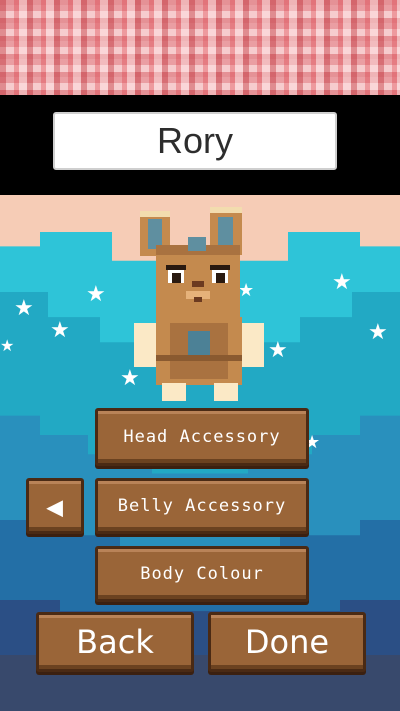 The image size is (400, 711). I want to click on left-arrow-icon: ◀, so click(55, 506).